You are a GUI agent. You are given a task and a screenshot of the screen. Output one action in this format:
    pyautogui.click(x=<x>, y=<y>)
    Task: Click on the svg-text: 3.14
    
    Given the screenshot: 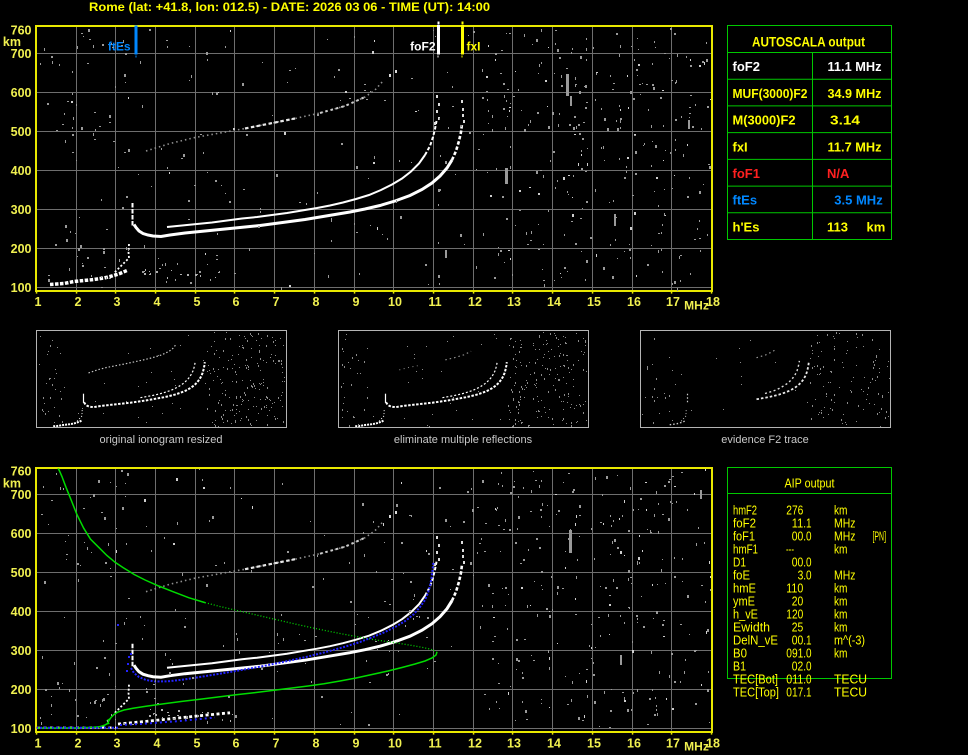 What is the action you would take?
    pyautogui.click(x=845, y=120)
    